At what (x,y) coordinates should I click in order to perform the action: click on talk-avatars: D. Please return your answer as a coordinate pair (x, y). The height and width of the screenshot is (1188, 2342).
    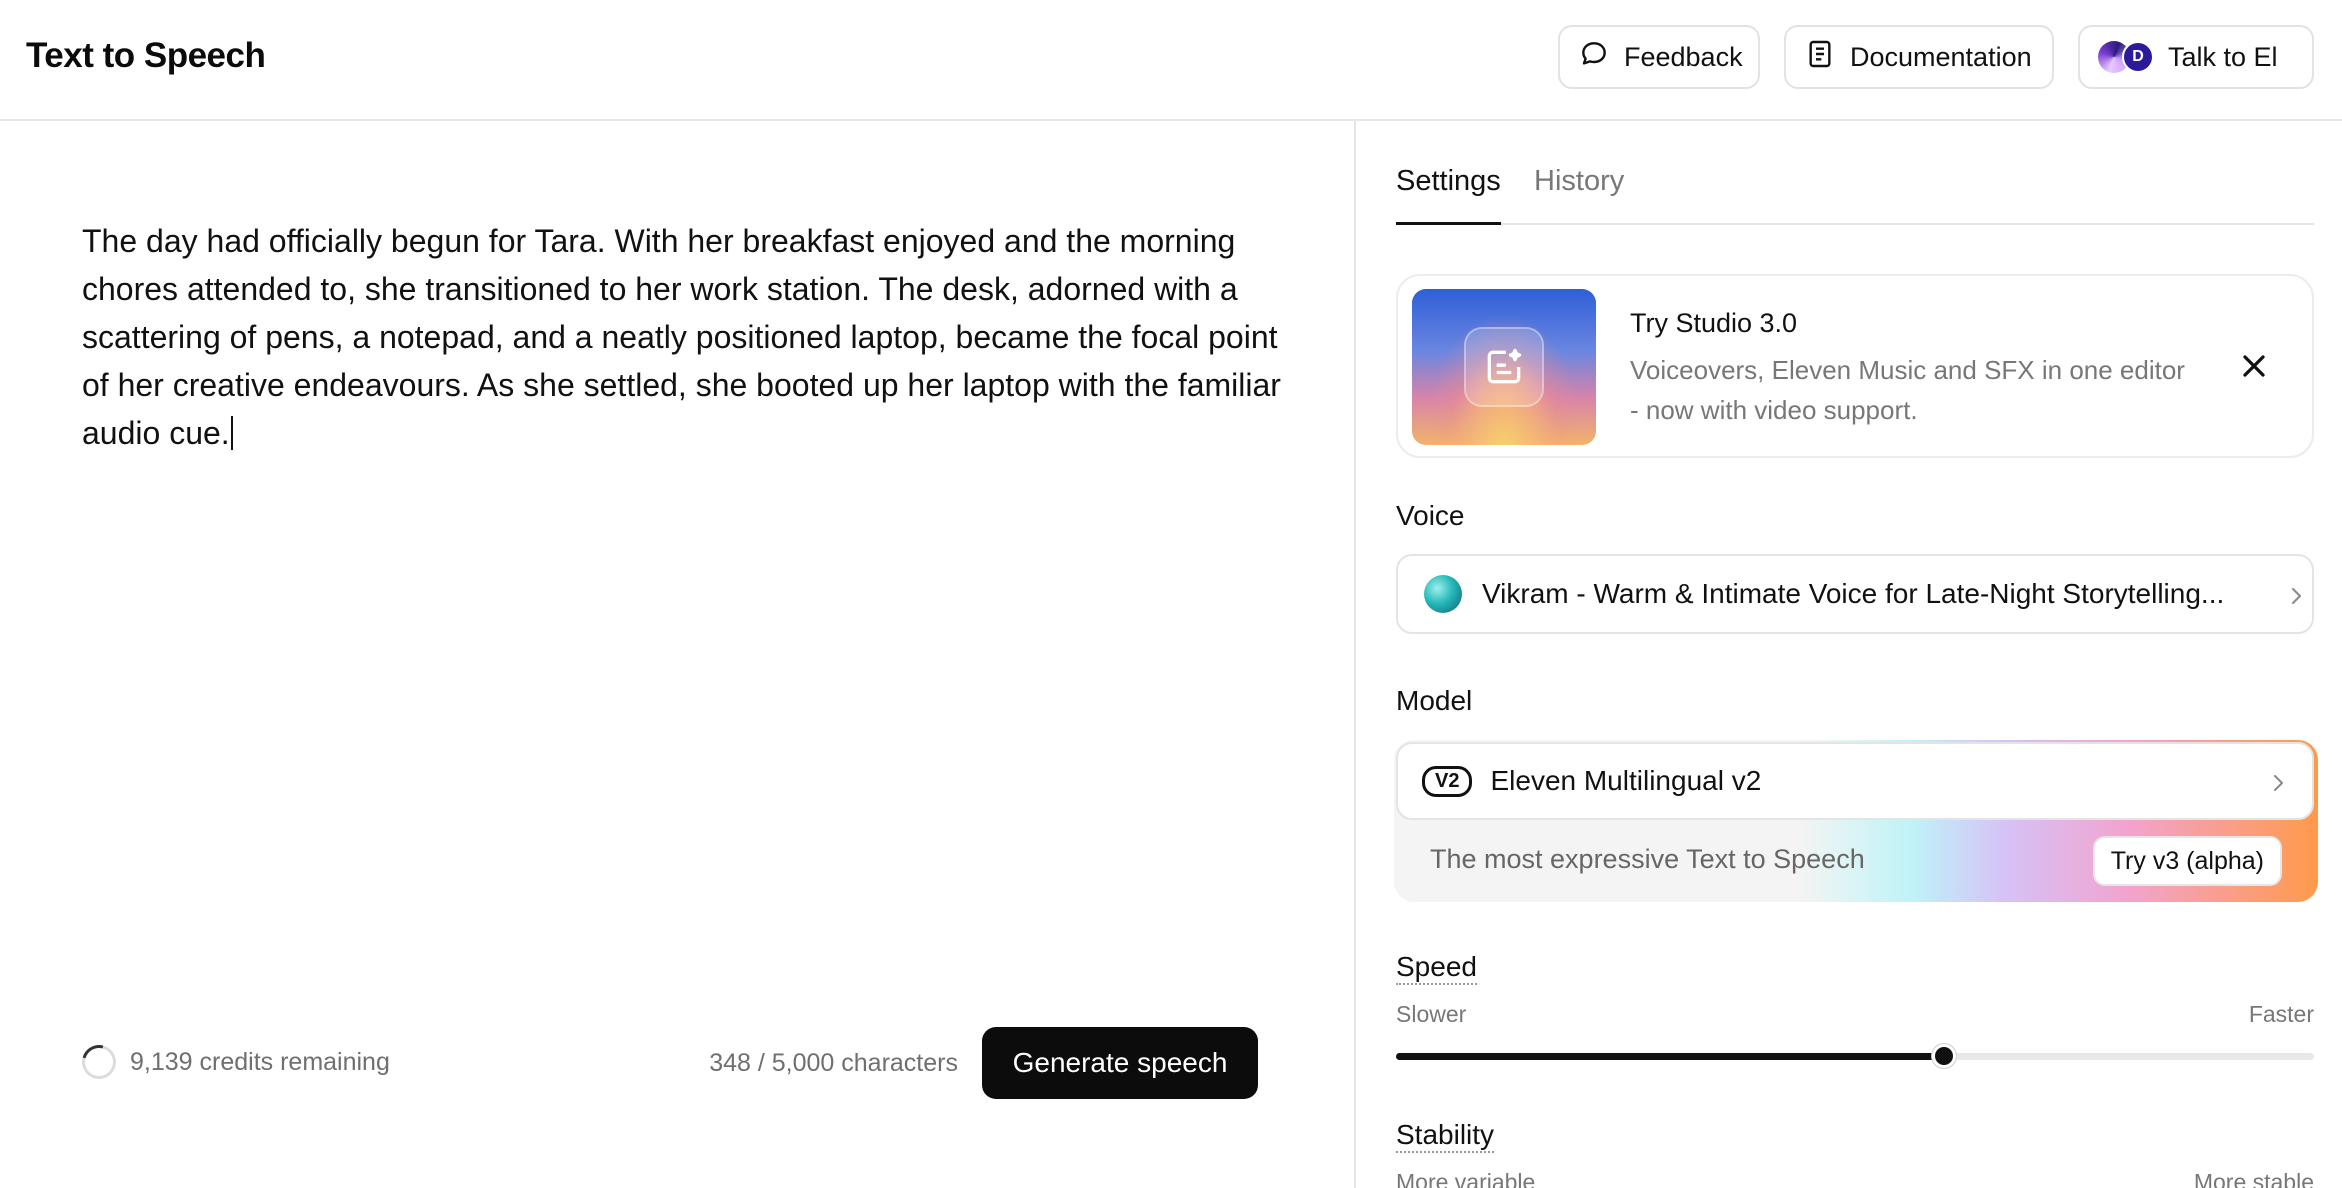
    Looking at the image, I should click on (2126, 57).